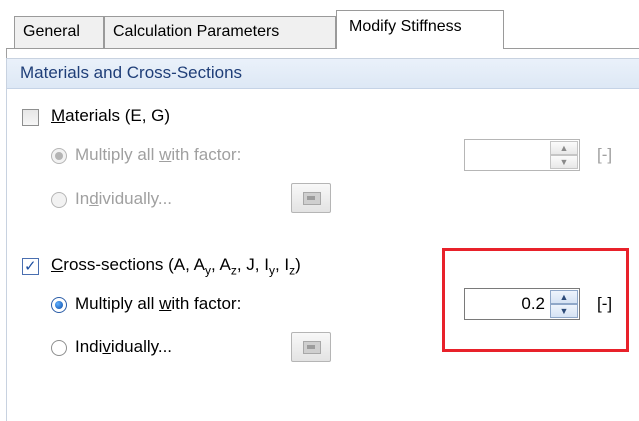 The height and width of the screenshot is (421, 639). What do you see at coordinates (220, 32) in the screenshot?
I see `tab-calculation-parameters: Calculation Parameters` at bounding box center [220, 32].